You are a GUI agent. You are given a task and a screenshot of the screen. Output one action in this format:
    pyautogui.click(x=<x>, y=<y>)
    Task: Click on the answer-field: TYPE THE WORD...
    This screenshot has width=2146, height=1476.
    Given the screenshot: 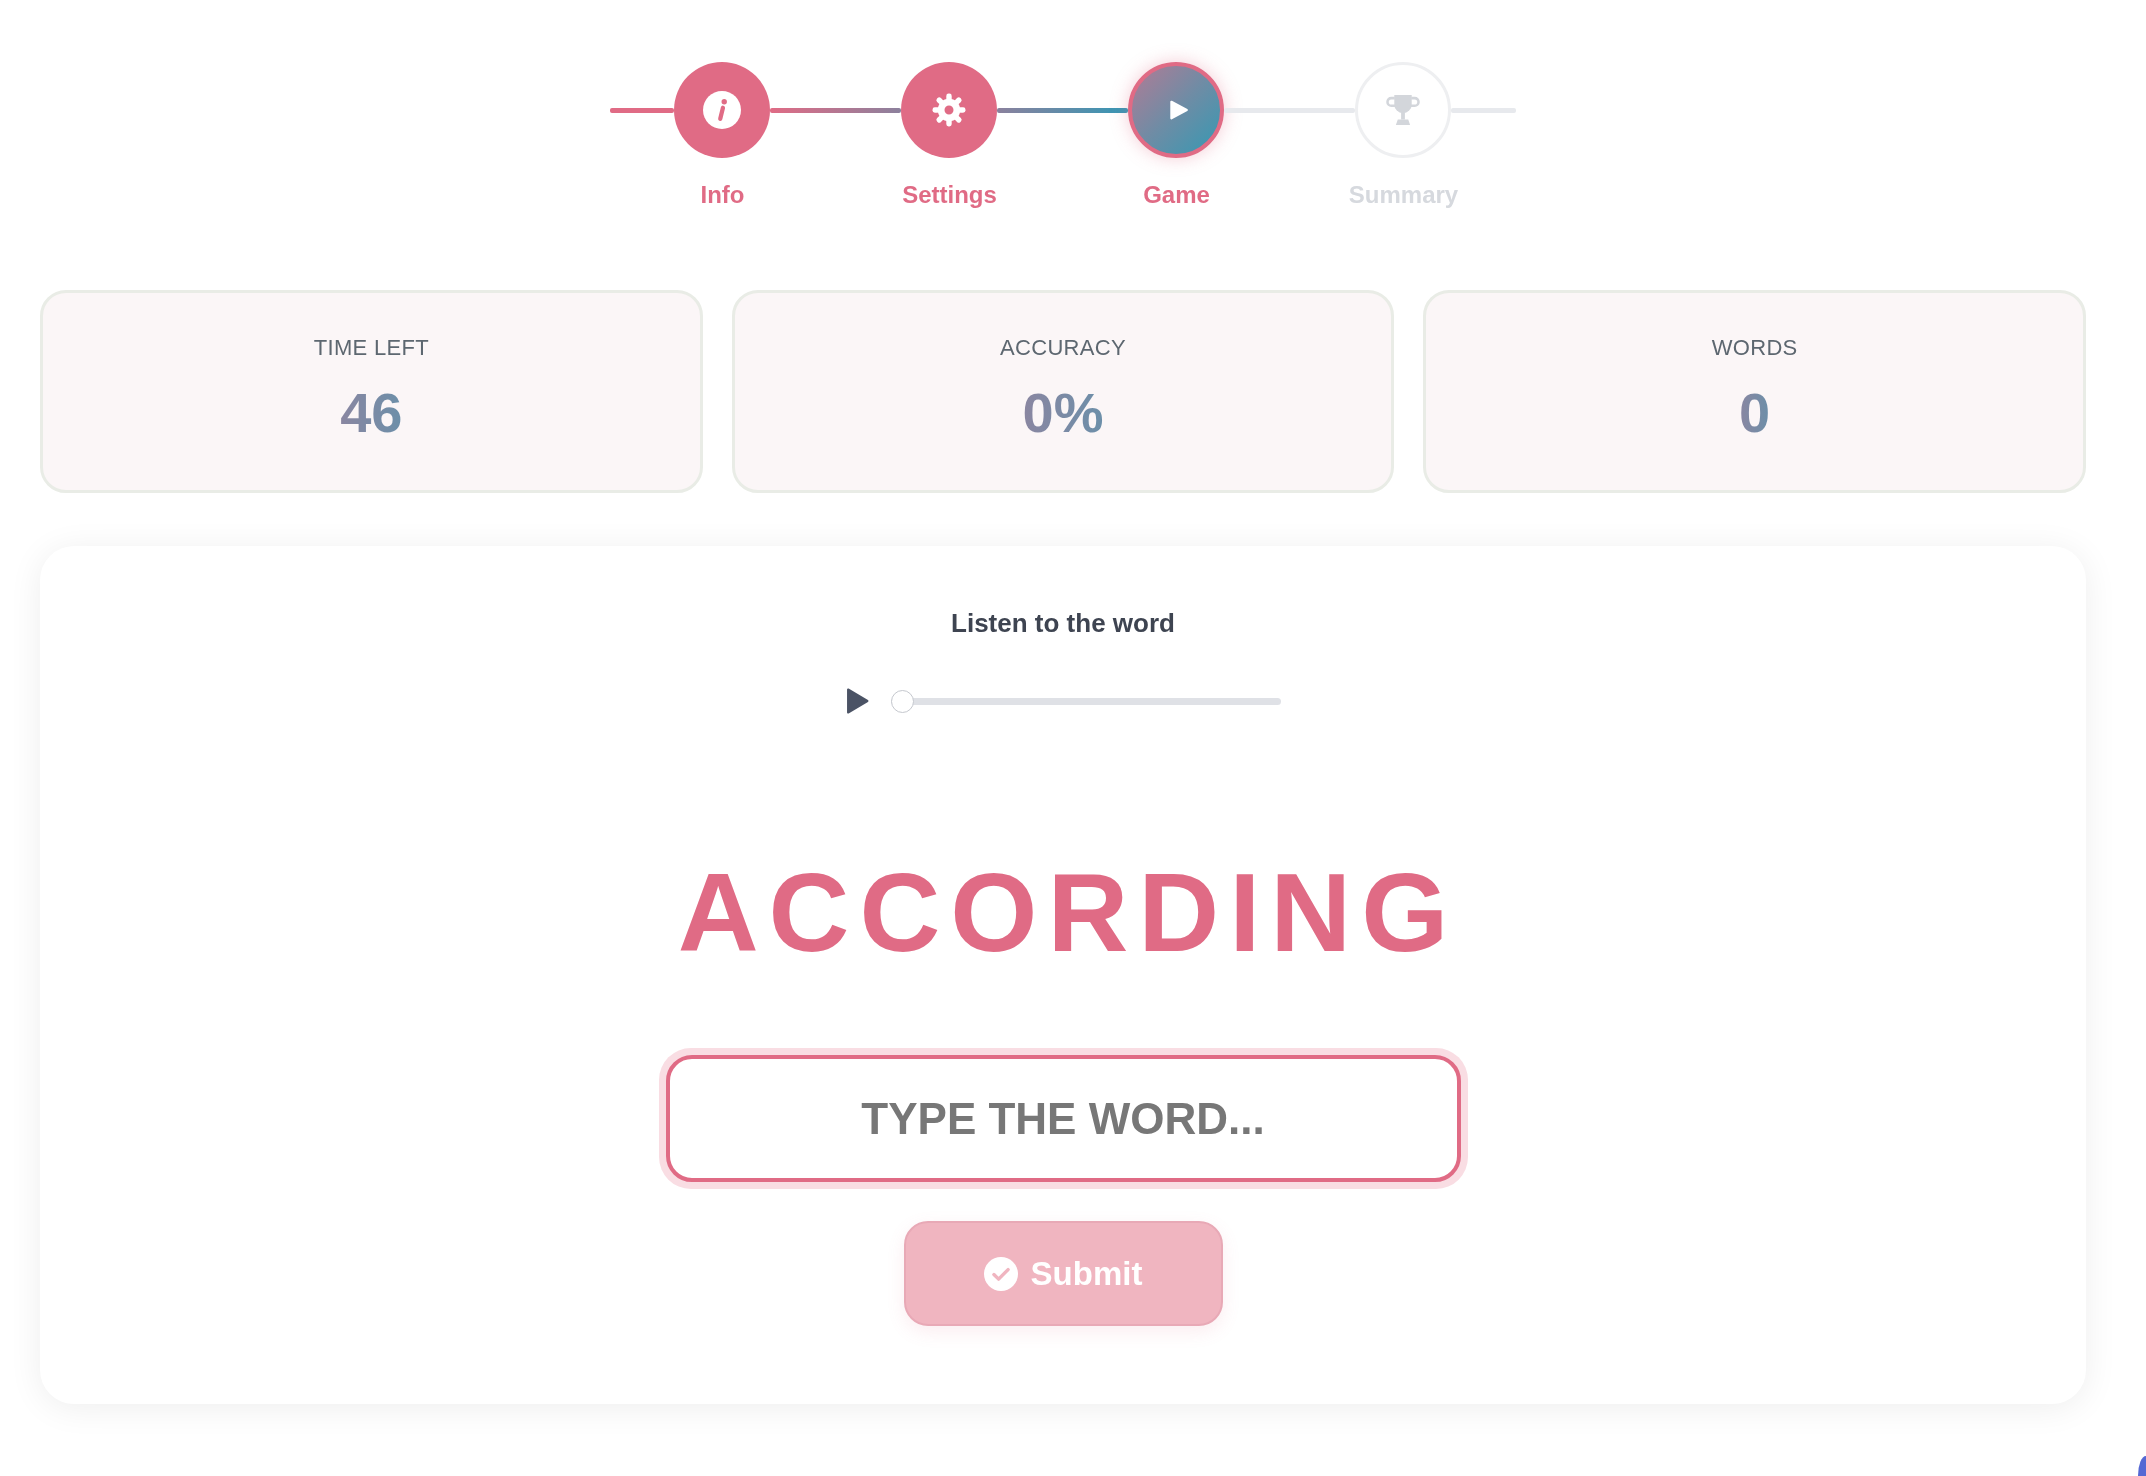 What is the action you would take?
    pyautogui.click(x=1063, y=1118)
    